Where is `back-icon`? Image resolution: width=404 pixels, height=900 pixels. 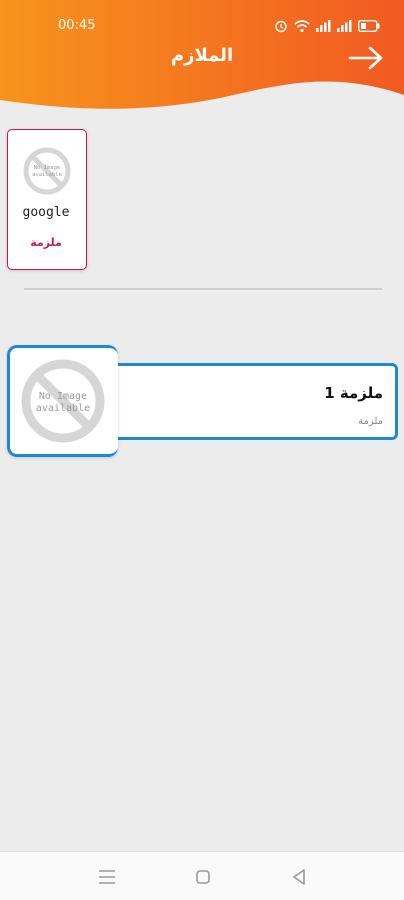 back-icon is located at coordinates (299, 877).